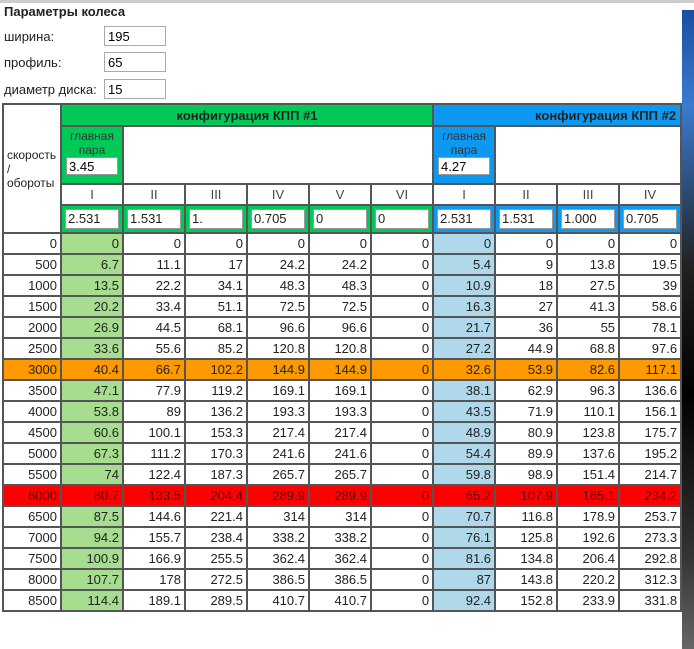 The height and width of the screenshot is (649, 694). Describe the element at coordinates (526, 327) in the screenshot. I see `speed-cell: 36` at that location.